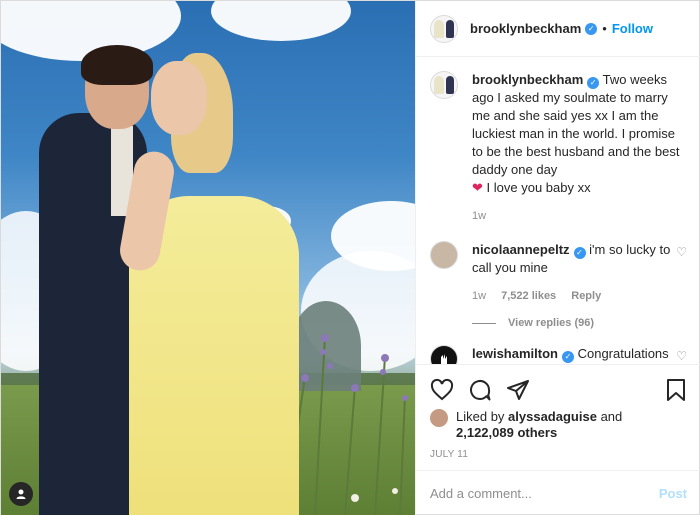 The image size is (700, 515). I want to click on comment-time: 1w, so click(479, 296).